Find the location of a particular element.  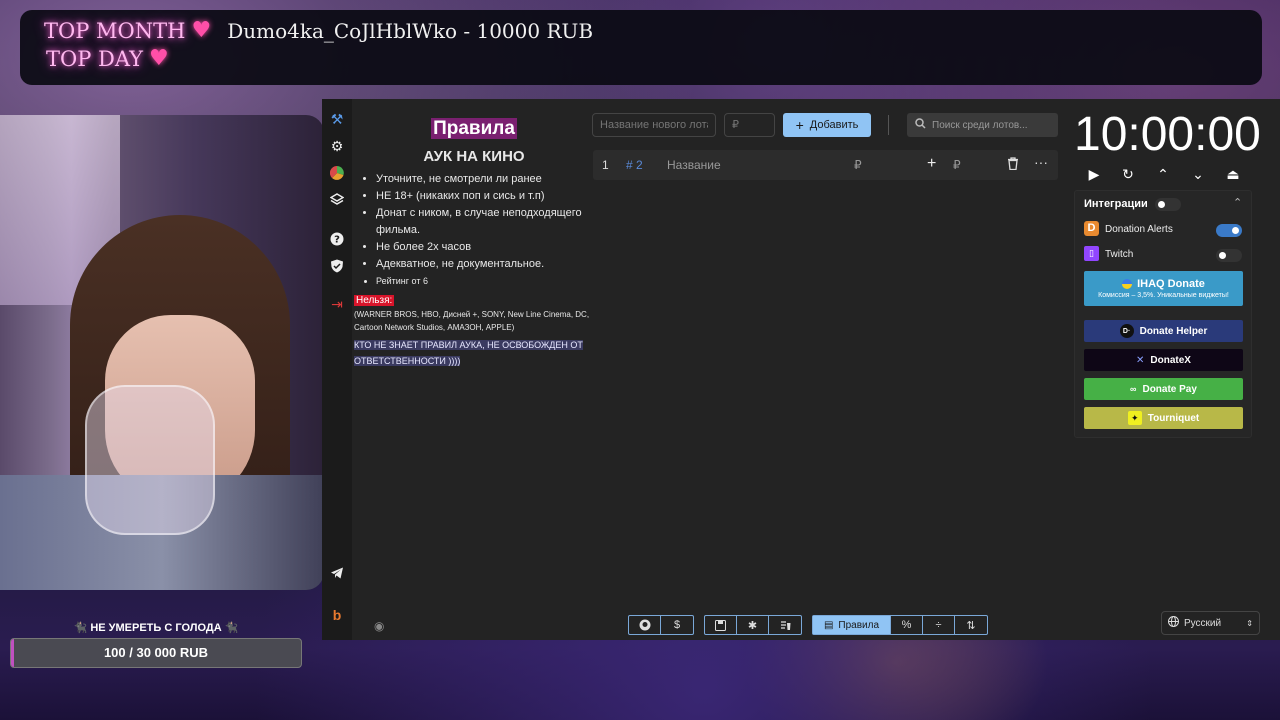

add-lot-button: + Добавить is located at coordinates (827, 125).